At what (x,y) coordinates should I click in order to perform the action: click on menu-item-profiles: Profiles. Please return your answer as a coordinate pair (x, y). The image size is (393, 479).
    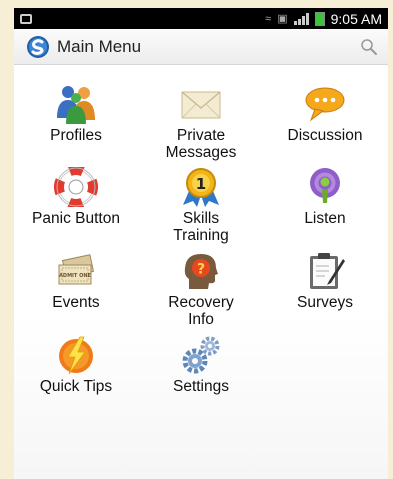
    Looking at the image, I should click on (76, 114).